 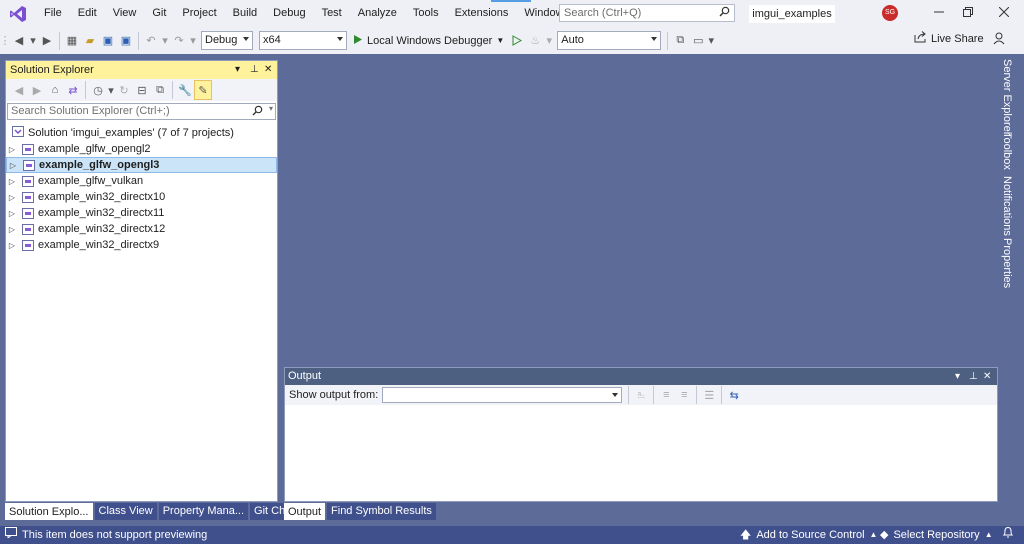 I want to click on live-share-button: Live Share, so click(x=949, y=38).